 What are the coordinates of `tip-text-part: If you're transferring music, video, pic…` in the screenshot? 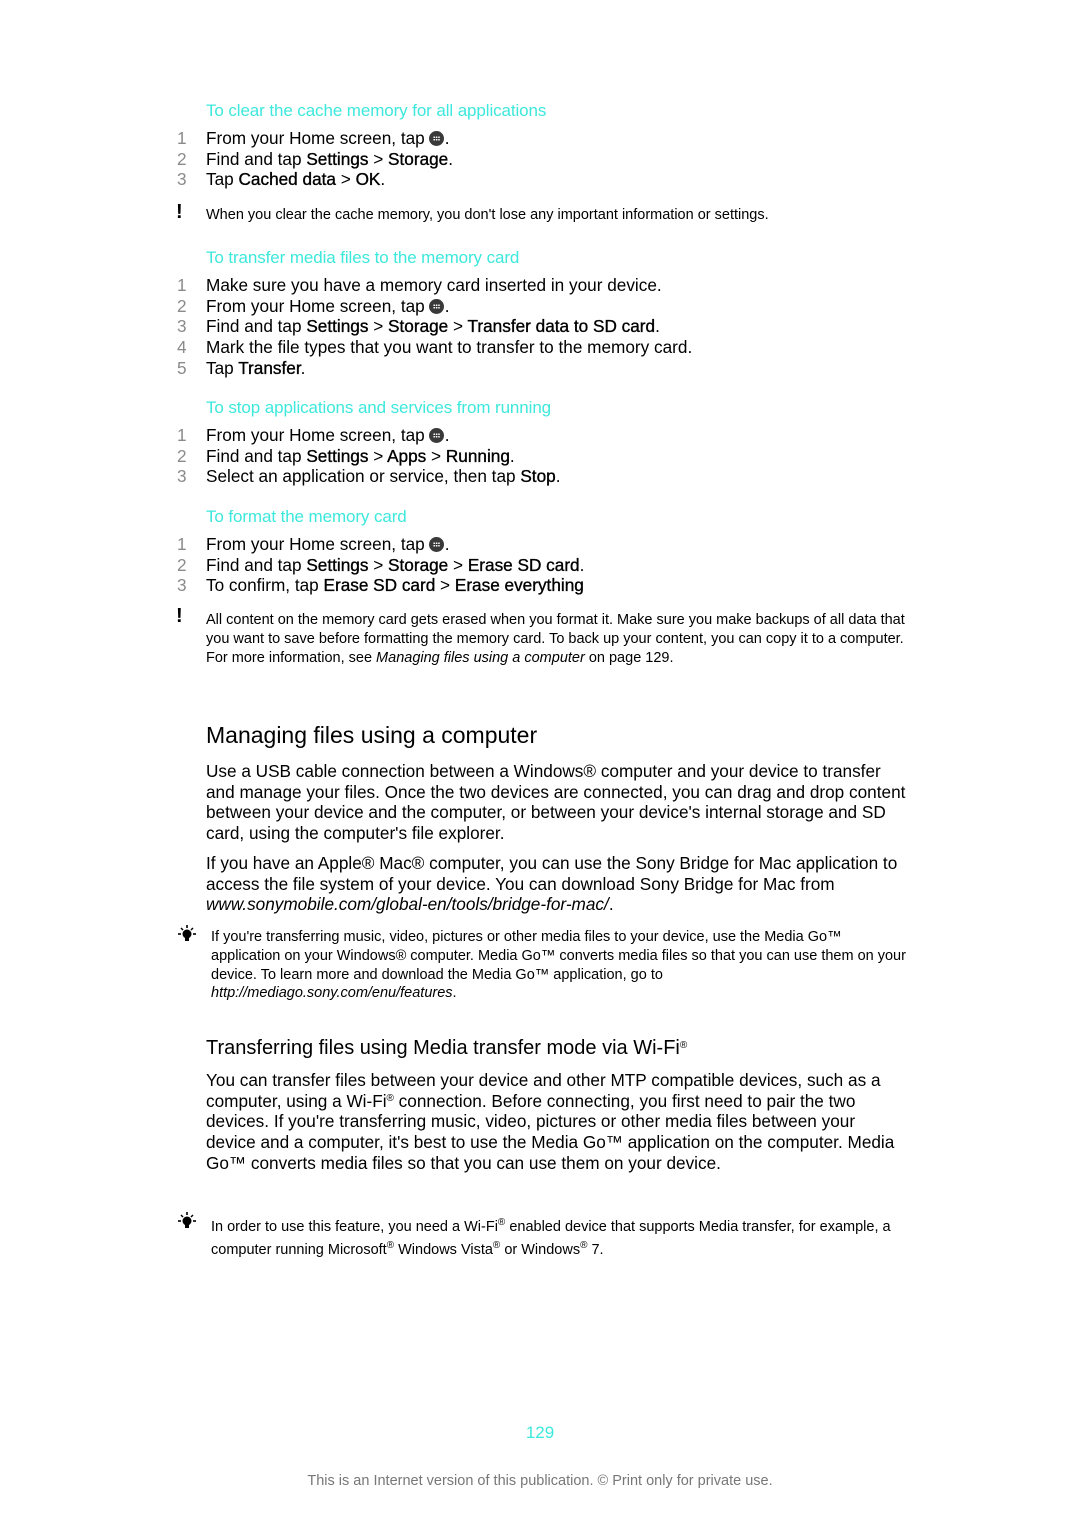 It's located at (558, 956).